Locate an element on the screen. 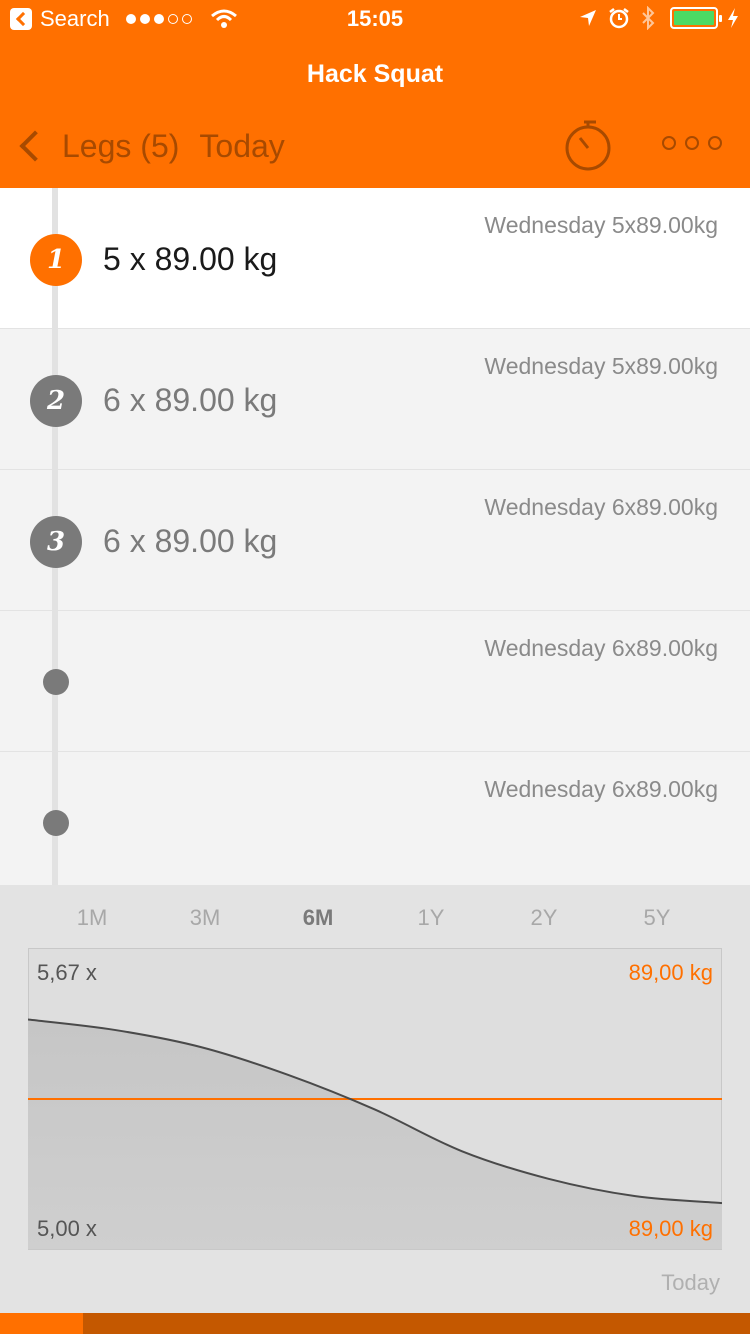  range-5y: 5Y is located at coordinates (657, 918).